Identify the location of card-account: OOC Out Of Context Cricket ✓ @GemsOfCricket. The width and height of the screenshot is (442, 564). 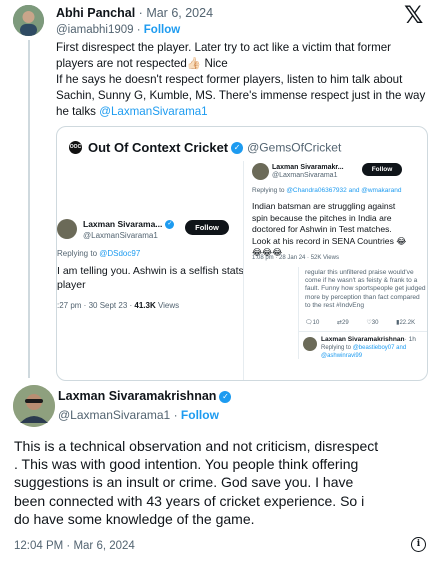
(205, 147).